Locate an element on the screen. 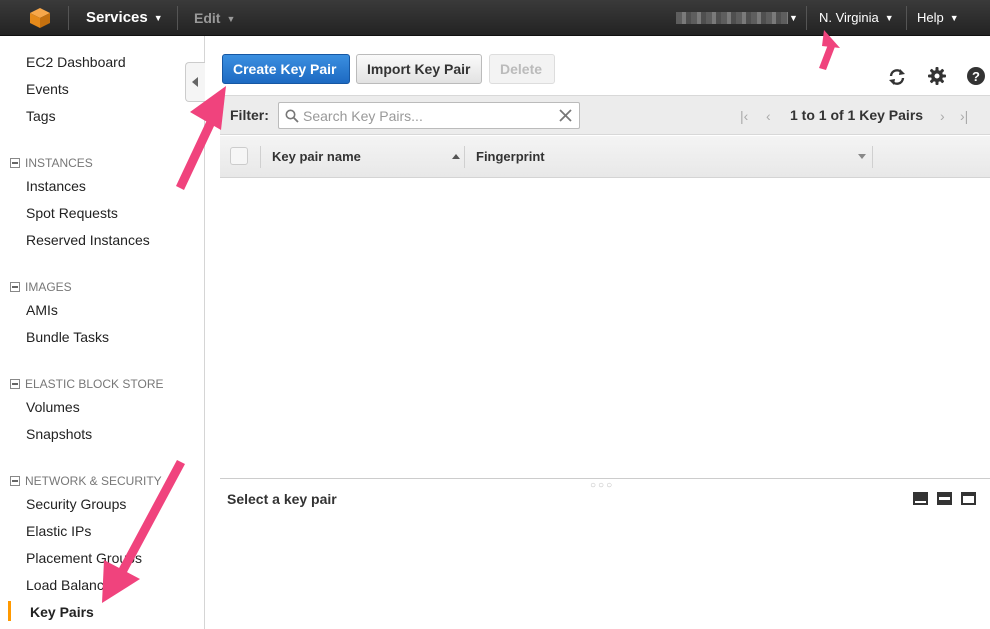 The width and height of the screenshot is (990, 629). account-name-redacted is located at coordinates (732, 18).